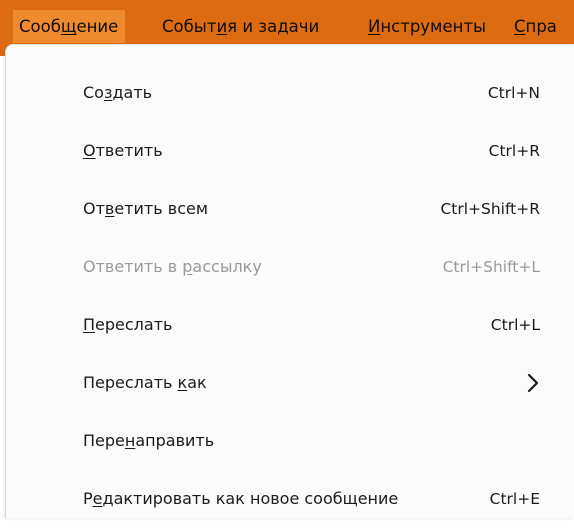 This screenshot has width=574, height=528. I want to click on menu-item-reply-all: Ответить всем Ctrl+Shift+R, so click(290, 209).